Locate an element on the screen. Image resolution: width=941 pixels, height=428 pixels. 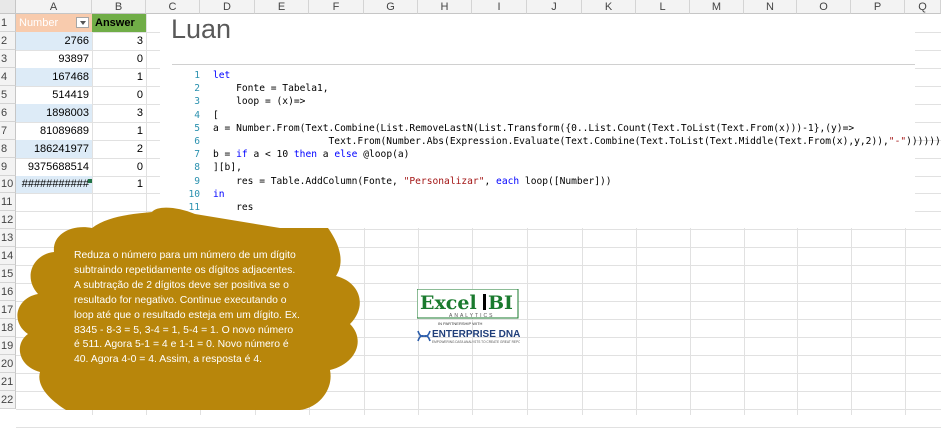
svg-text: ANALYTICS is located at coordinates (471, 316).